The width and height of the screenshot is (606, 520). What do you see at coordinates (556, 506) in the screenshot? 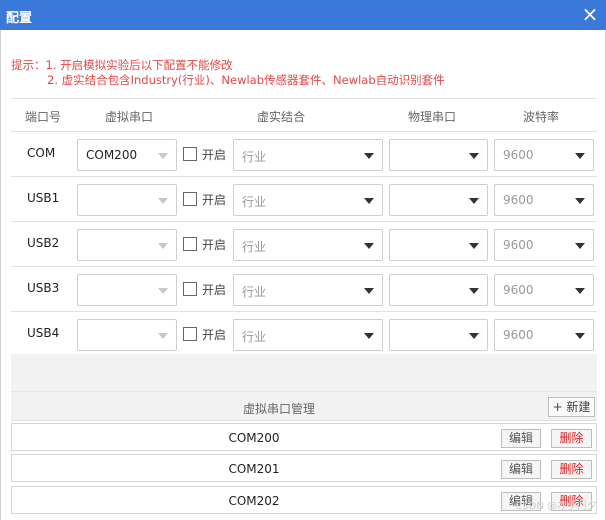
I see `watermark: CSDN @才子门夕` at bounding box center [556, 506].